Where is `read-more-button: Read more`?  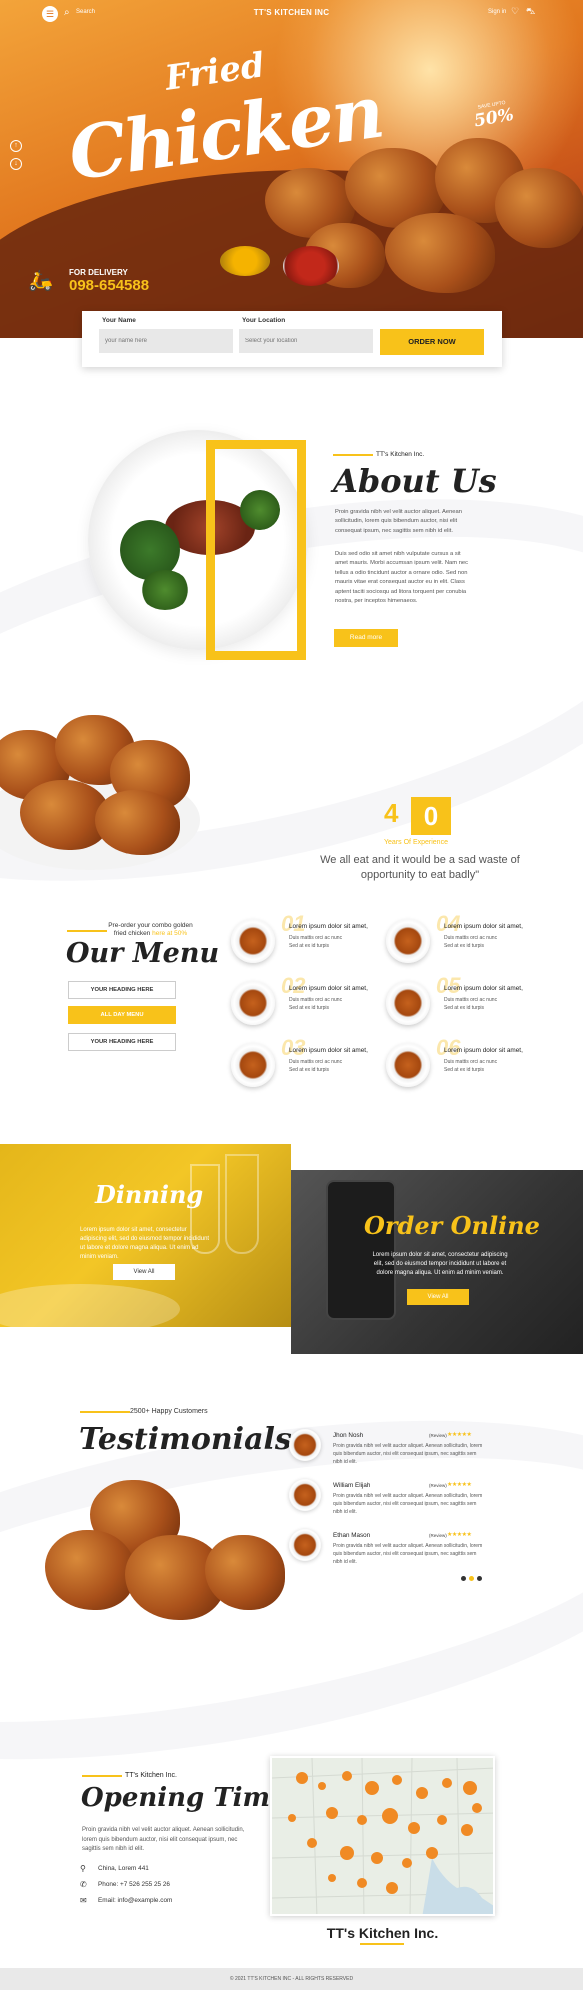
read-more-button: Read more is located at coordinates (366, 638).